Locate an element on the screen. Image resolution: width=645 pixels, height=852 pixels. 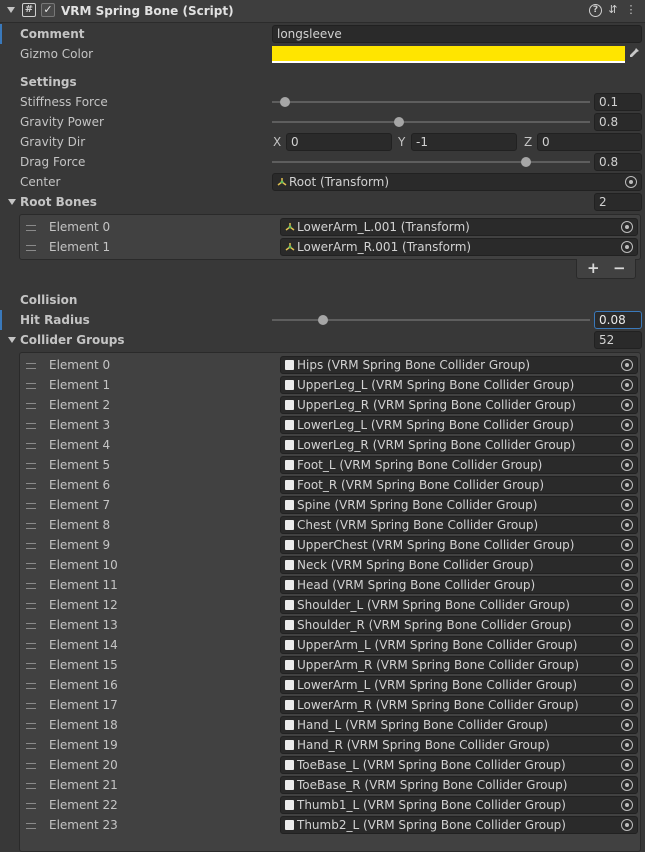
element-object-field: Neck (VRM Spring Bone Collider Group) is located at coordinates (459, 565).